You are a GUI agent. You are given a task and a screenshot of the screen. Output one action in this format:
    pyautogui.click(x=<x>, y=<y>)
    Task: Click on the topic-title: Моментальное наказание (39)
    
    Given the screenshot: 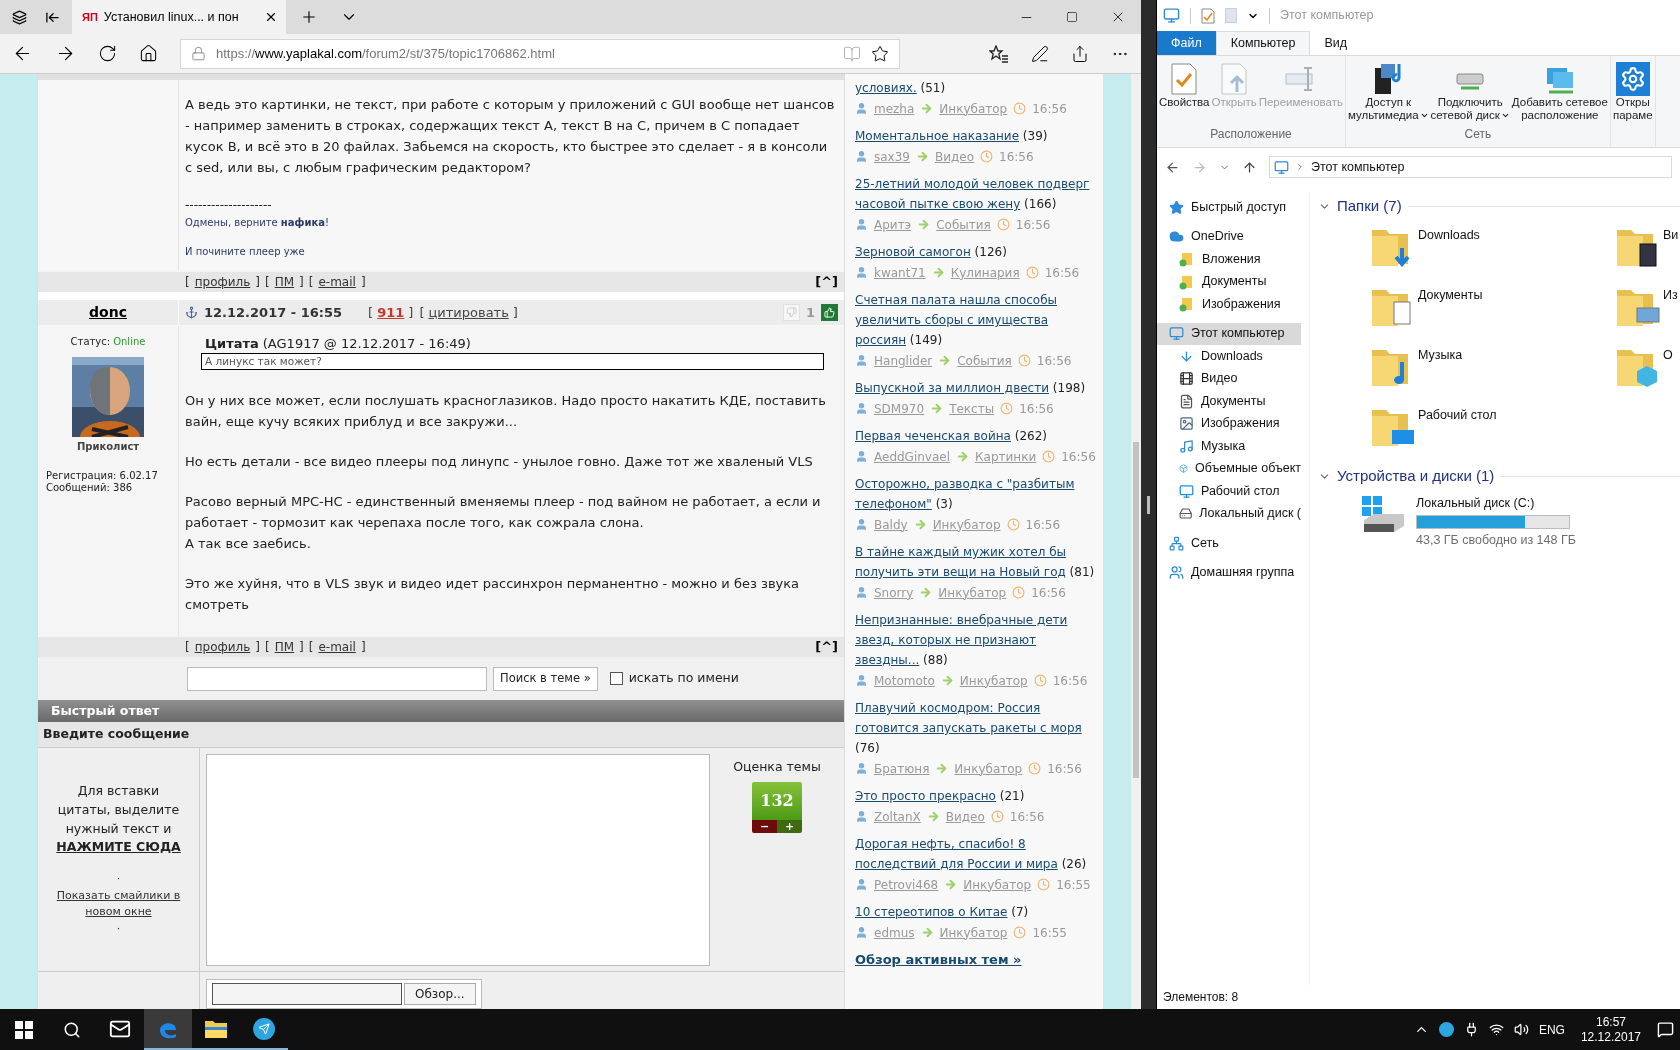 What is the action you would take?
    pyautogui.click(x=977, y=136)
    